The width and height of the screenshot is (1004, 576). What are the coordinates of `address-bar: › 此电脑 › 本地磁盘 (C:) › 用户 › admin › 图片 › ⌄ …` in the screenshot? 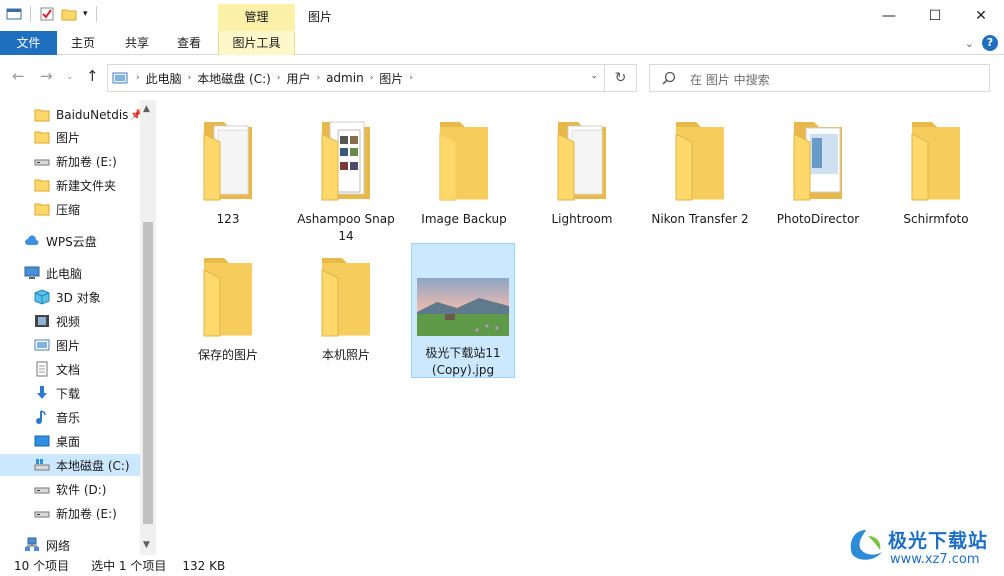 It's located at (372, 78).